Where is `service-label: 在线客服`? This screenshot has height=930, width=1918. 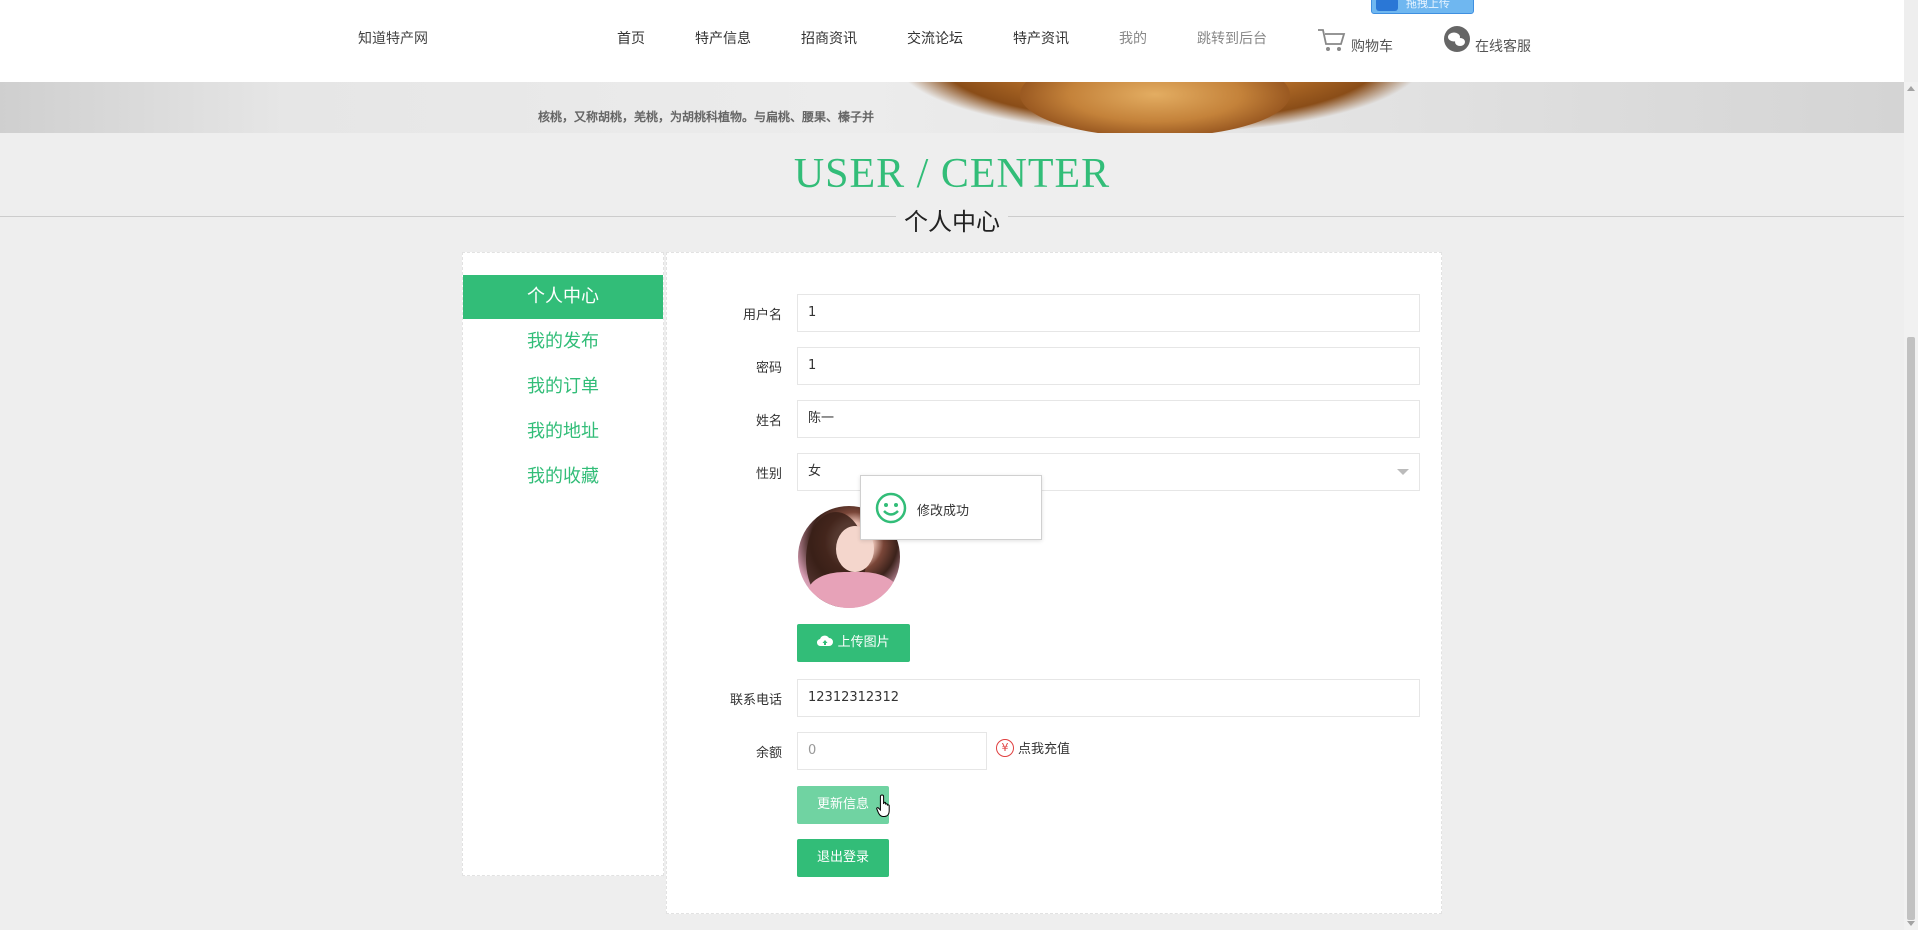
service-label: 在线客服 is located at coordinates (1503, 47).